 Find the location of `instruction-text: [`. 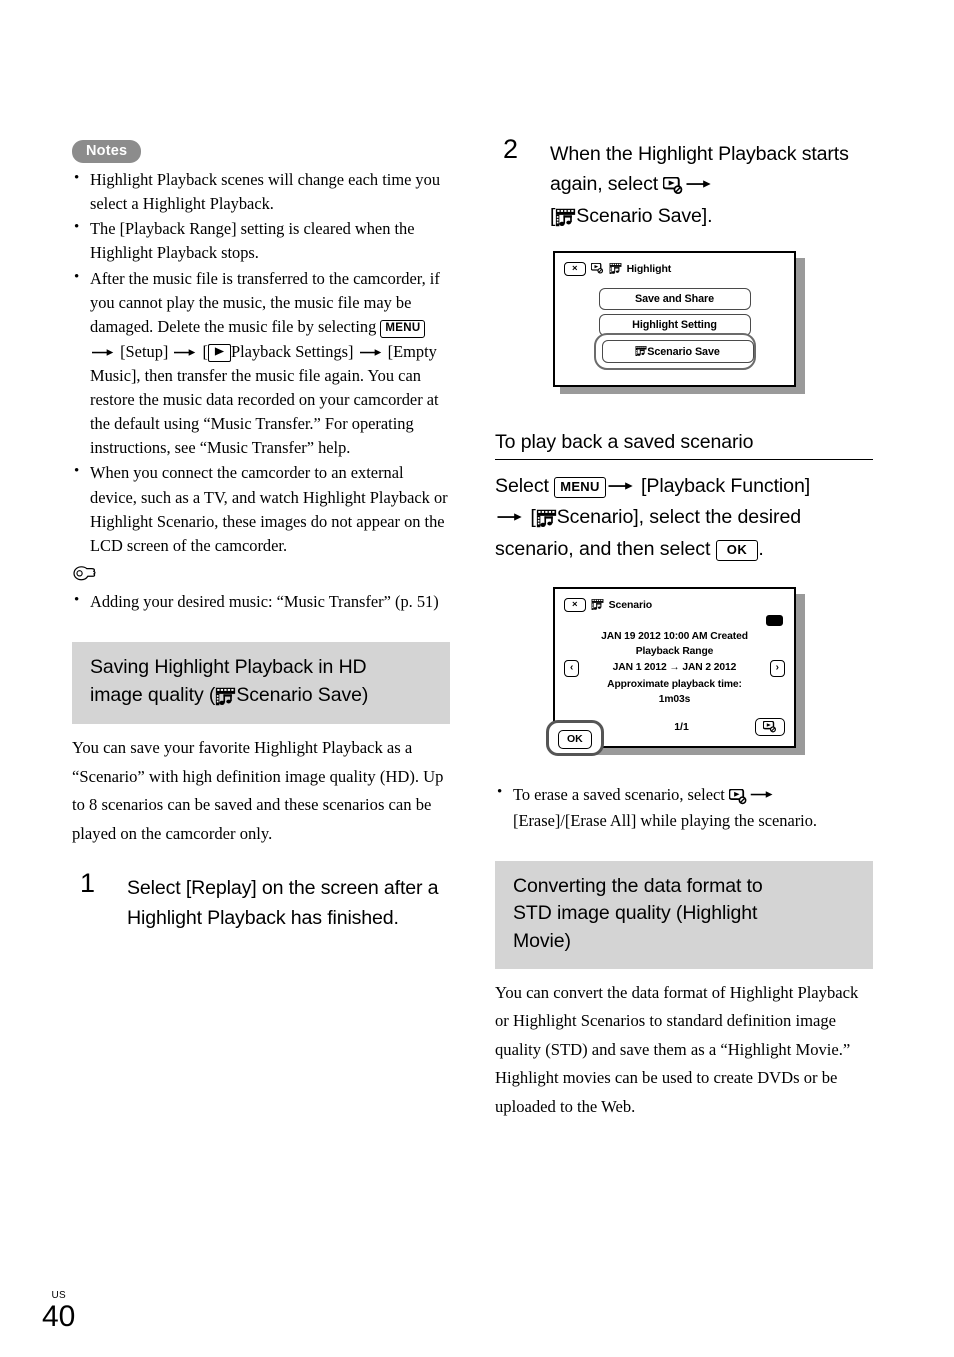

instruction-text: [ is located at coordinates (530, 517).